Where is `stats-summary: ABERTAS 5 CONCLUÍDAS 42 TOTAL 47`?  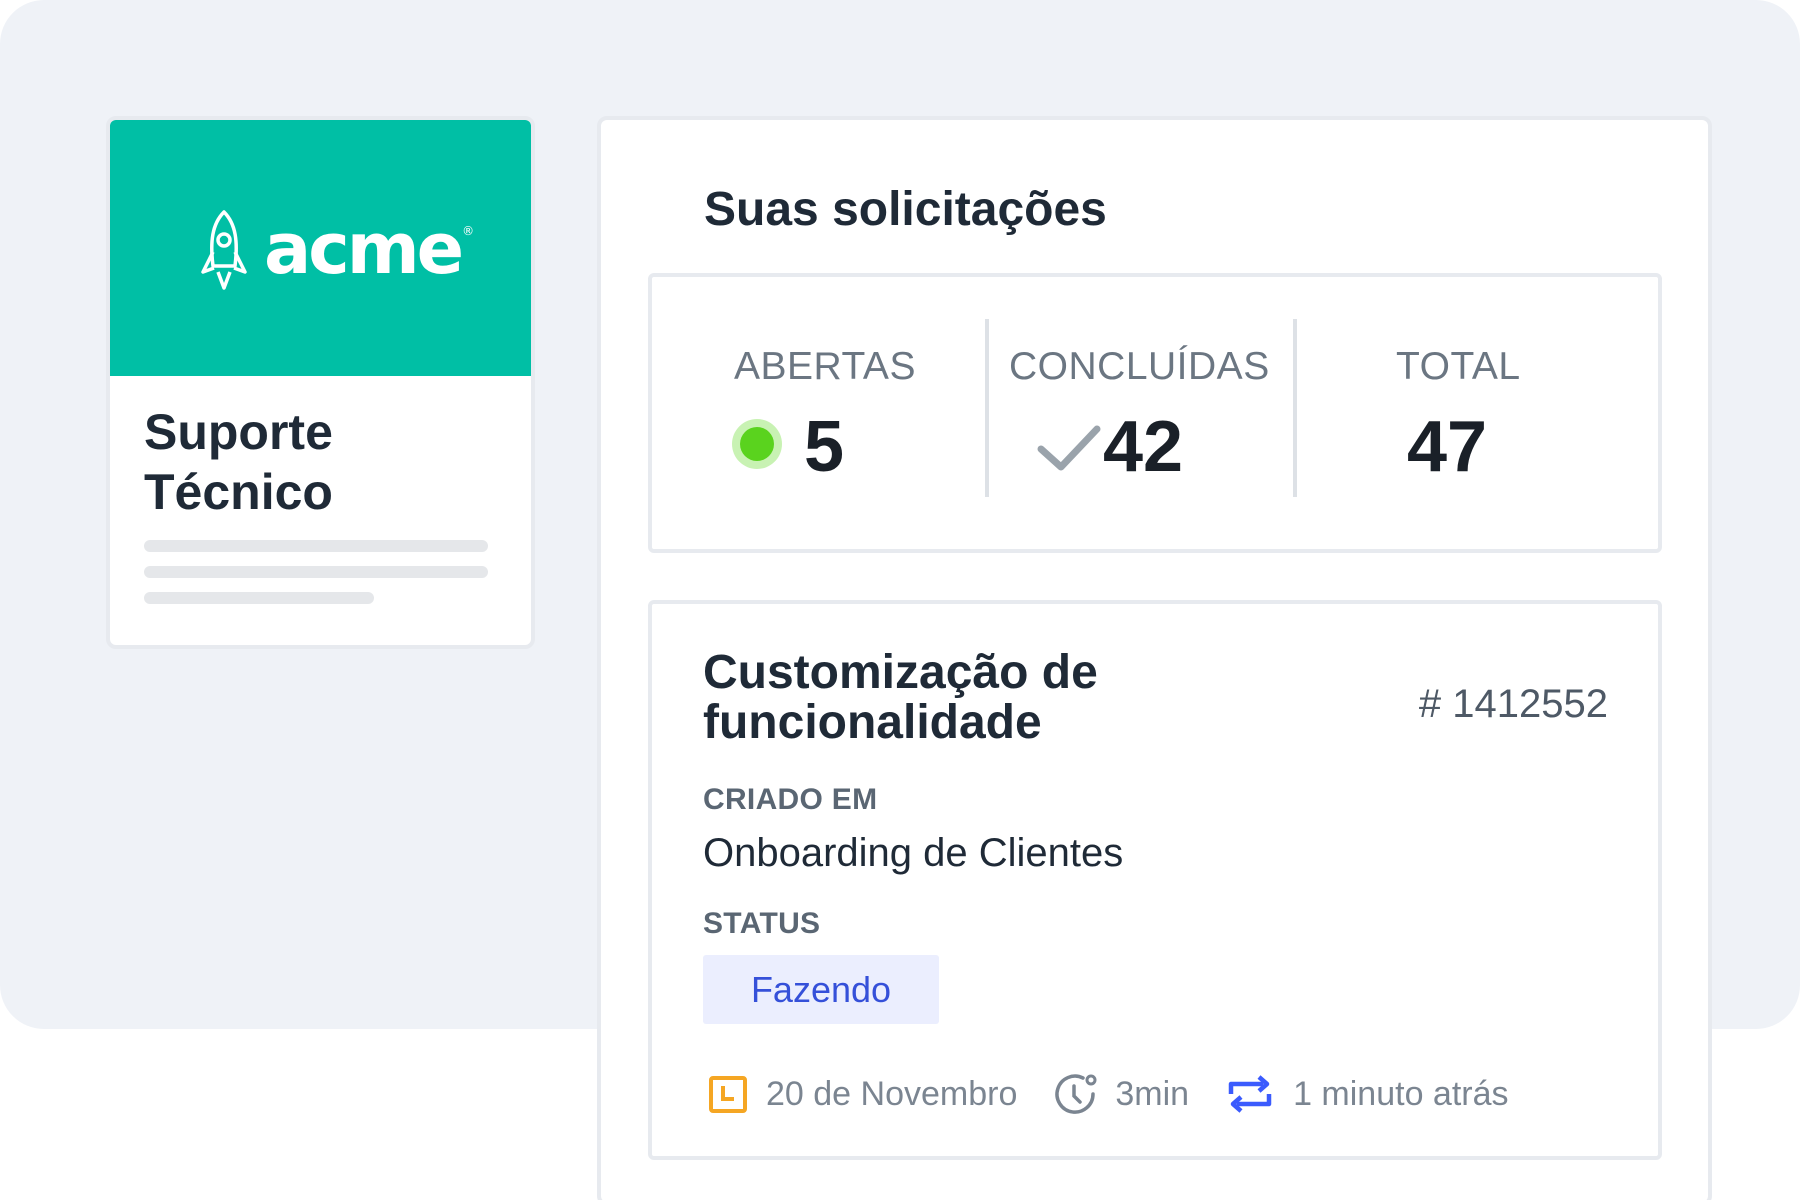
stats-summary: ABERTAS 5 CONCLUÍDAS 42 TOTAL 47 is located at coordinates (1155, 413).